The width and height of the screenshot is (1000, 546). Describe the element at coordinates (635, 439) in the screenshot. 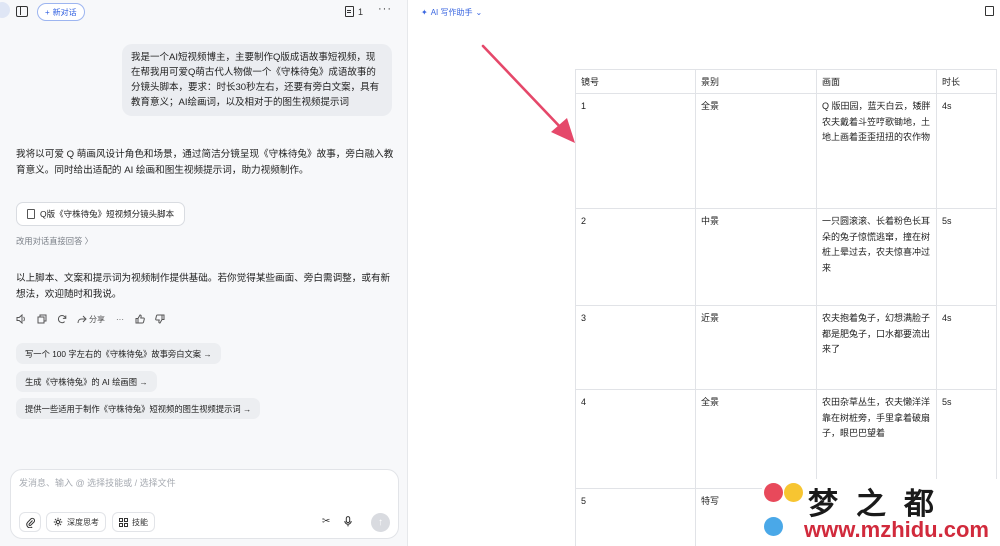

I see `cell-shot: 4` at that location.